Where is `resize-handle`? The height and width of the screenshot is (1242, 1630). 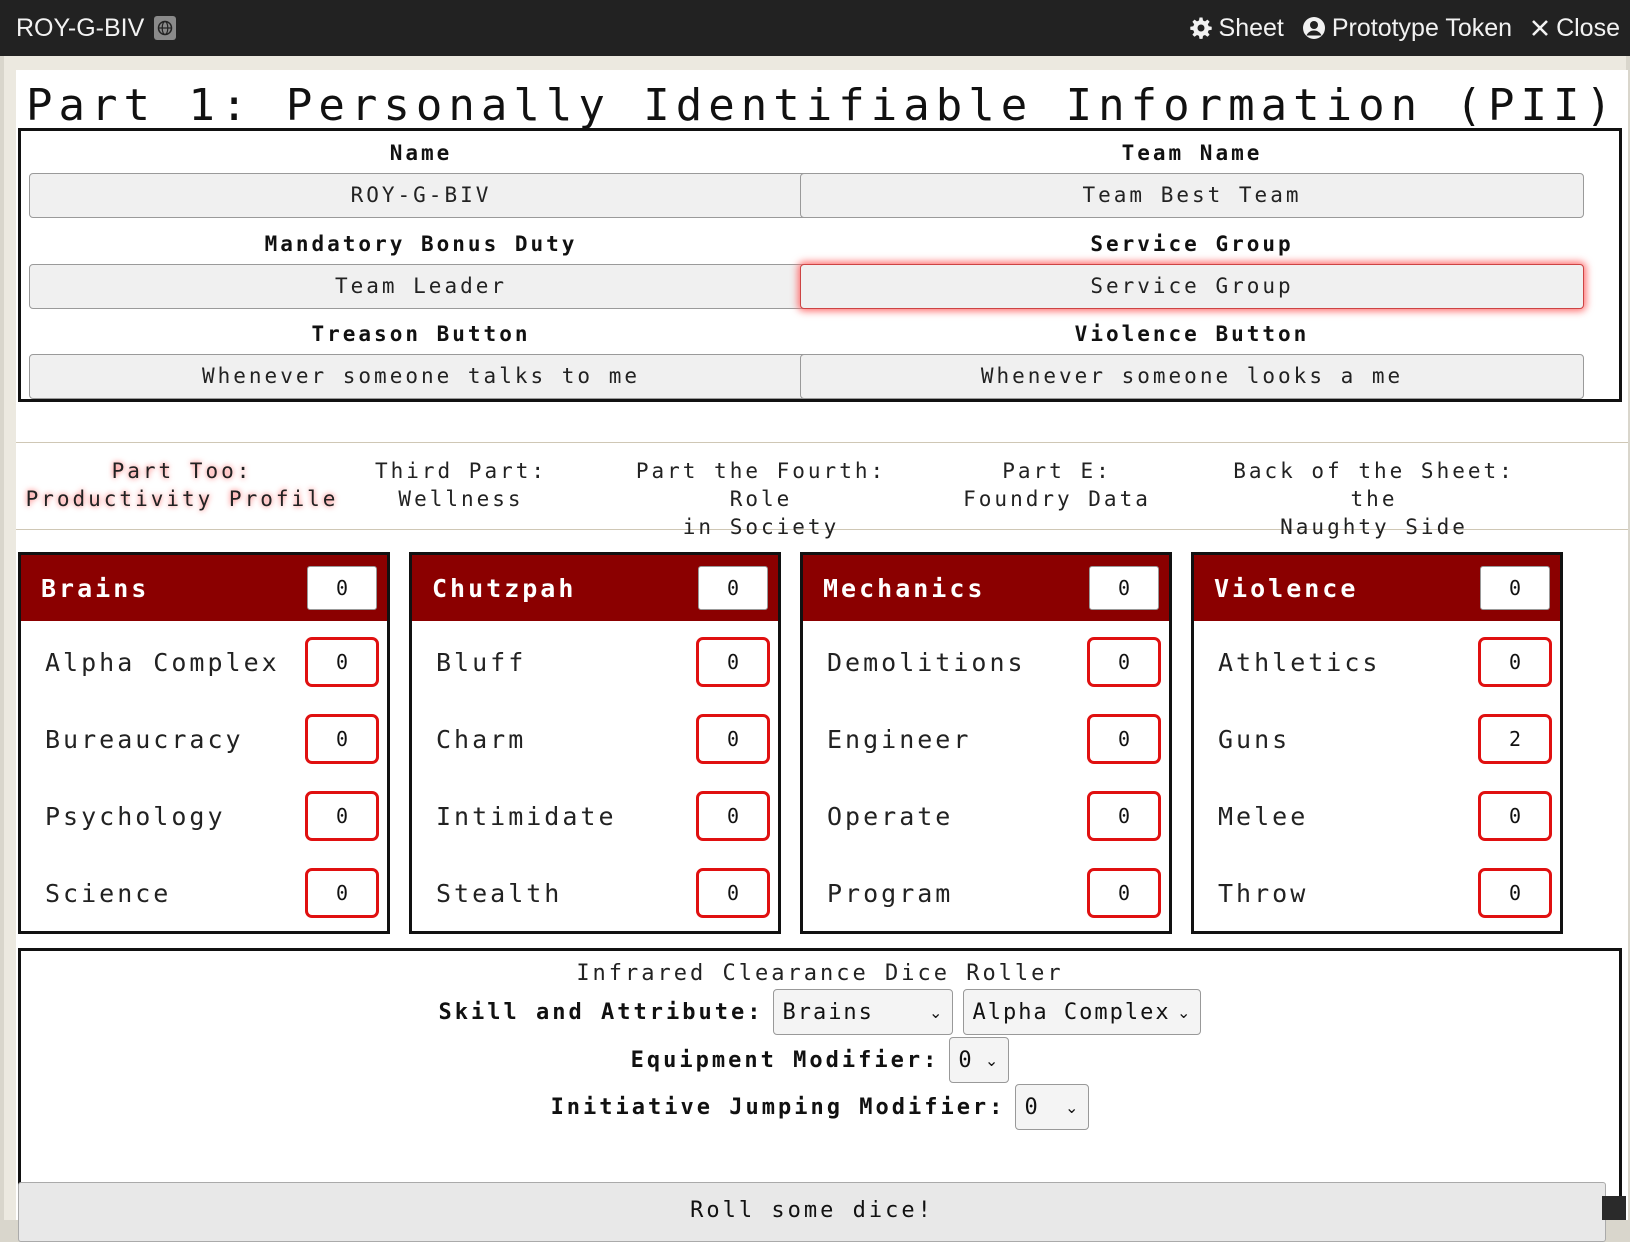 resize-handle is located at coordinates (1614, 1208).